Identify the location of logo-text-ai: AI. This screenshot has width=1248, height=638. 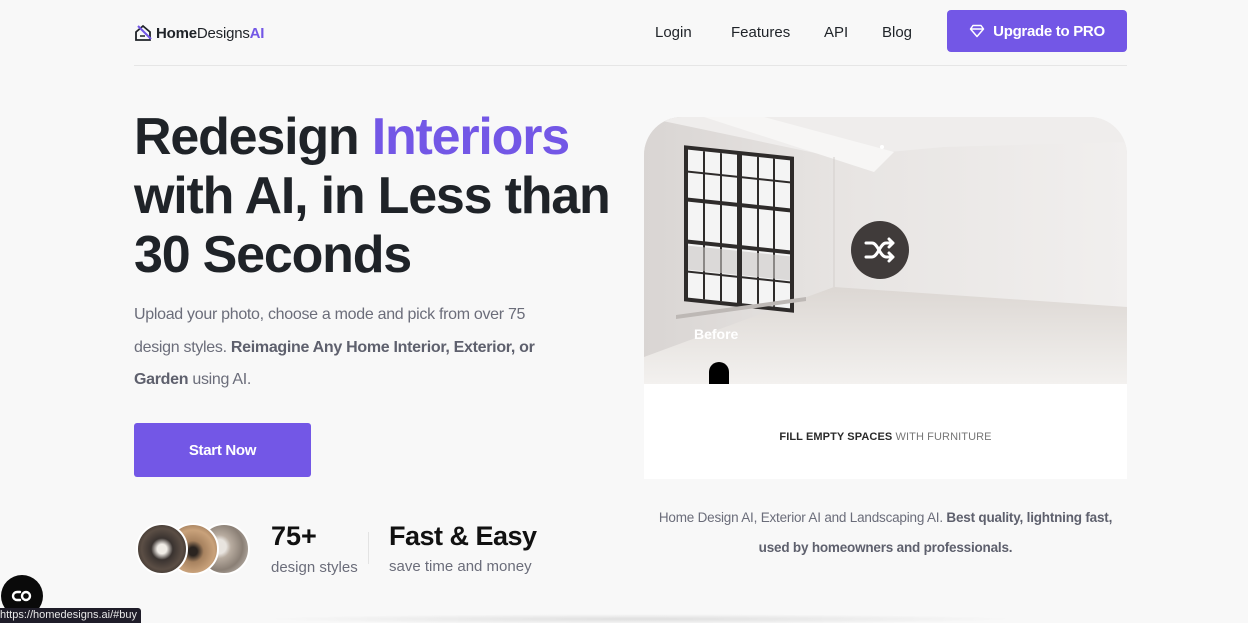
(257, 33).